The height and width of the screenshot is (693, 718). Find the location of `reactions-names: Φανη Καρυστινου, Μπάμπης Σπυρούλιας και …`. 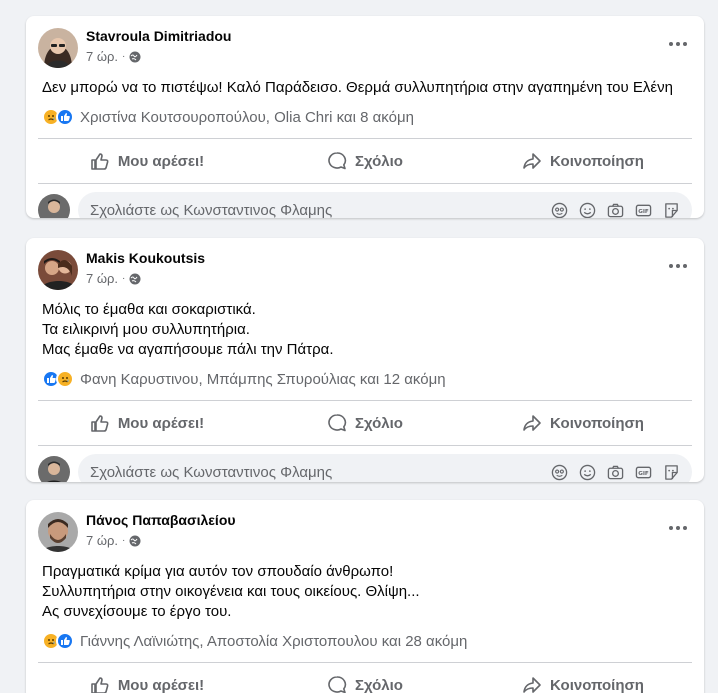

reactions-names: Φανη Καρυστινου, Μπάμπης Σπυρούλιας και … is located at coordinates (263, 379).